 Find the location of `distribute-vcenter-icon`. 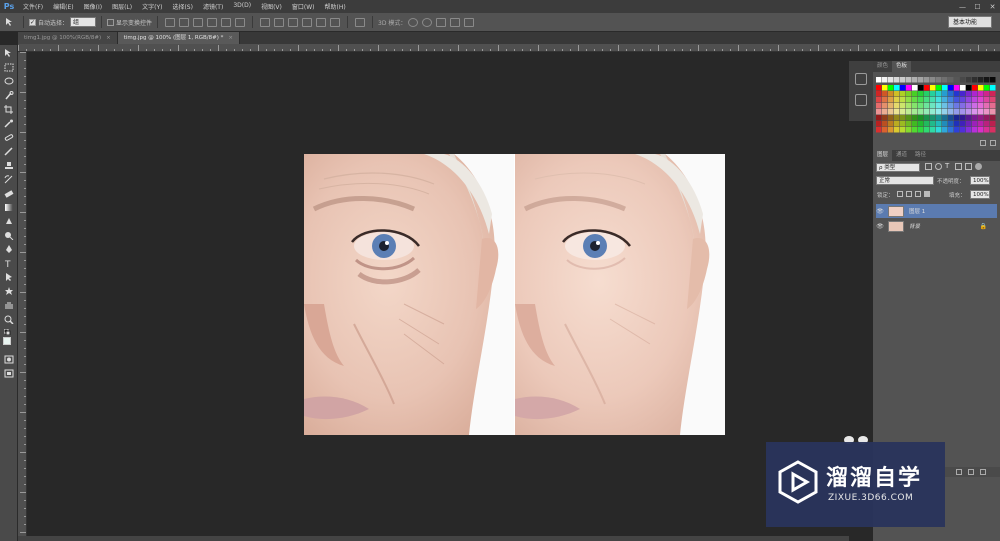

distribute-vcenter-icon is located at coordinates (279, 22).